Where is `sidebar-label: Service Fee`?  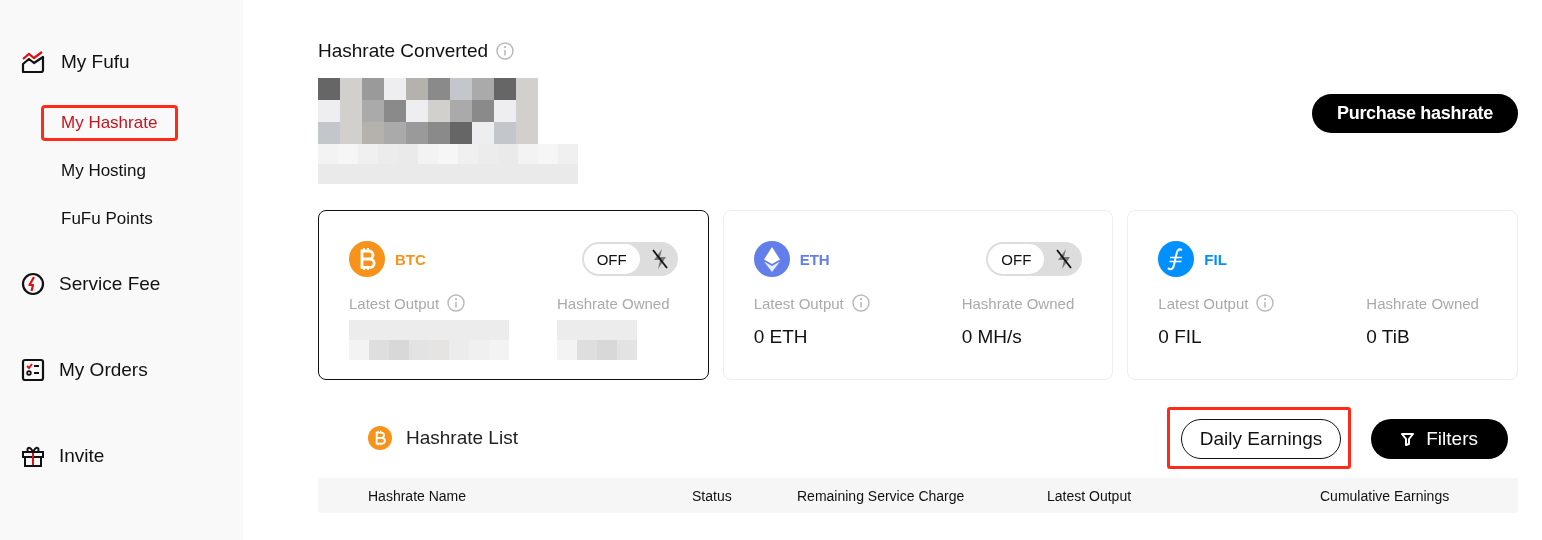 sidebar-label: Service Fee is located at coordinates (110, 284).